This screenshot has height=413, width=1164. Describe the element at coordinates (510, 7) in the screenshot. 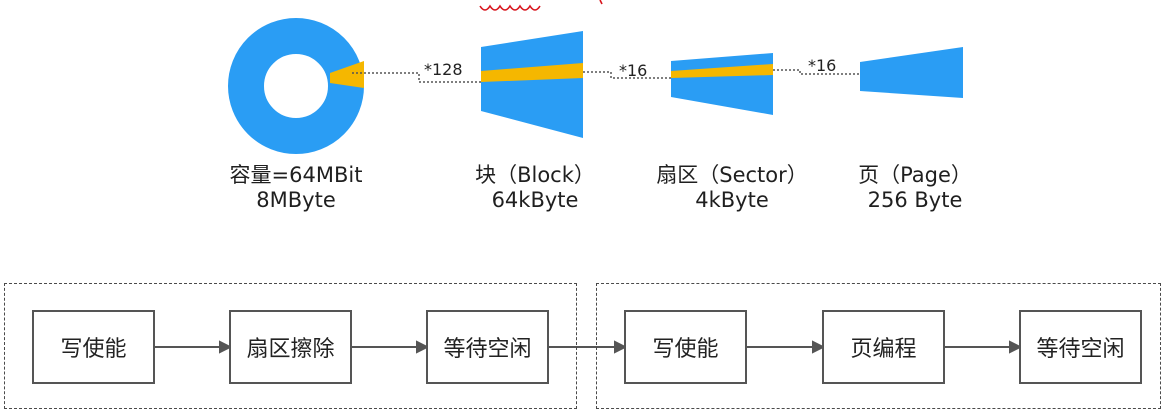

I see `annotation-scribble` at that location.